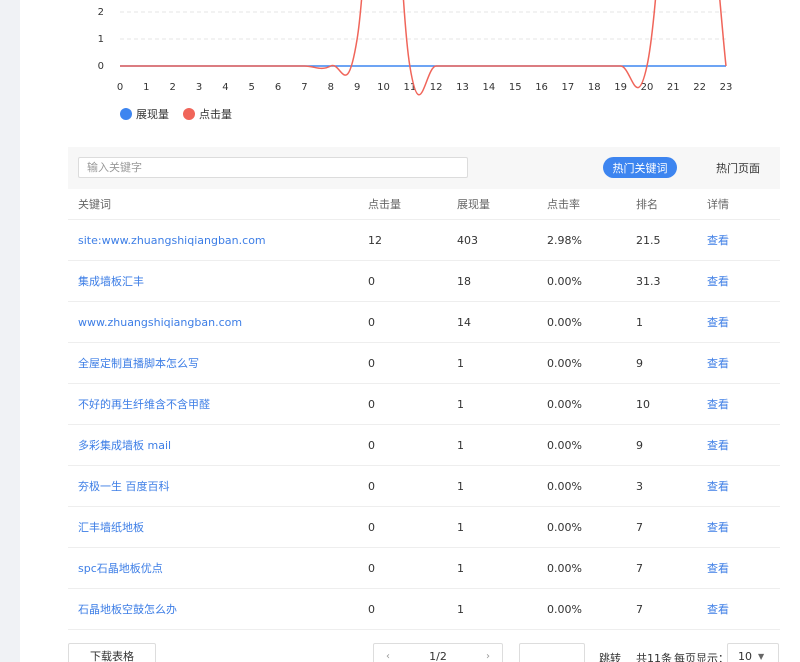 This screenshot has height=662, width=800. Describe the element at coordinates (215, 114) in the screenshot. I see `legend-label-clicks: 点击量` at that location.